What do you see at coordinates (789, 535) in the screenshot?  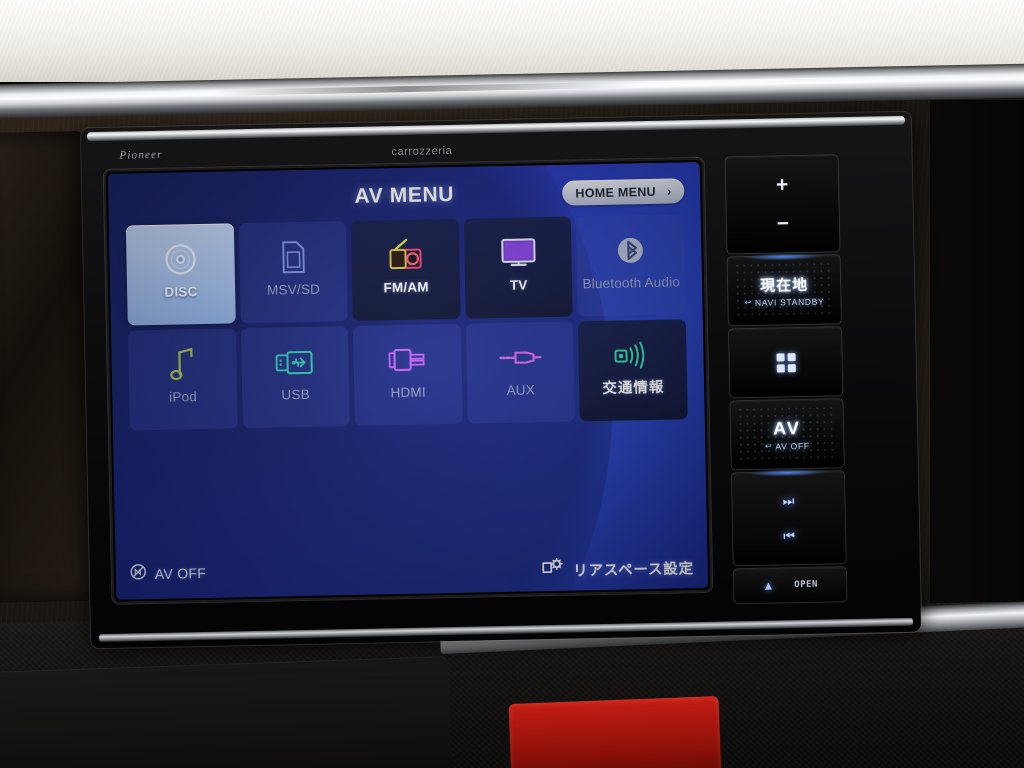 I see `track-previous-icon: ⏮` at bounding box center [789, 535].